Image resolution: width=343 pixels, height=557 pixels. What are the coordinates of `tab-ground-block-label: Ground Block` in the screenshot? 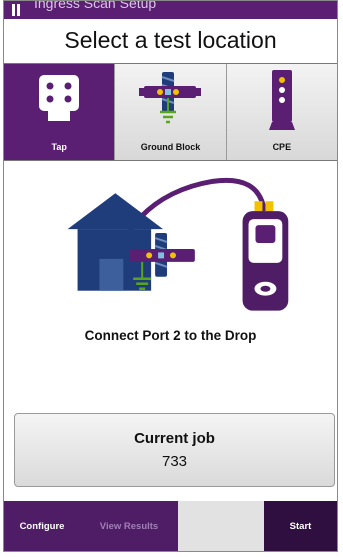 It's located at (170, 147).